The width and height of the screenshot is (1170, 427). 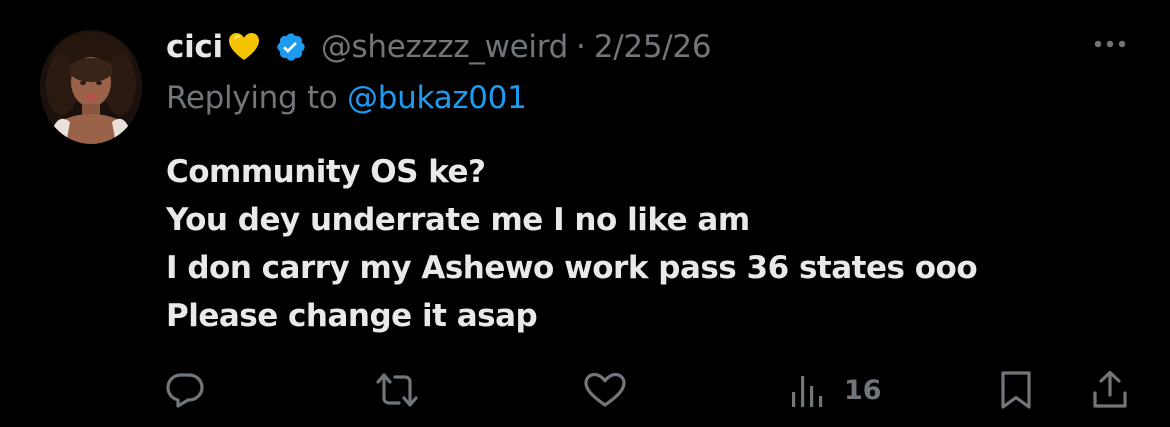 I want to click on tweet-text-line: You dey underrate me I no like am, so click(x=458, y=220).